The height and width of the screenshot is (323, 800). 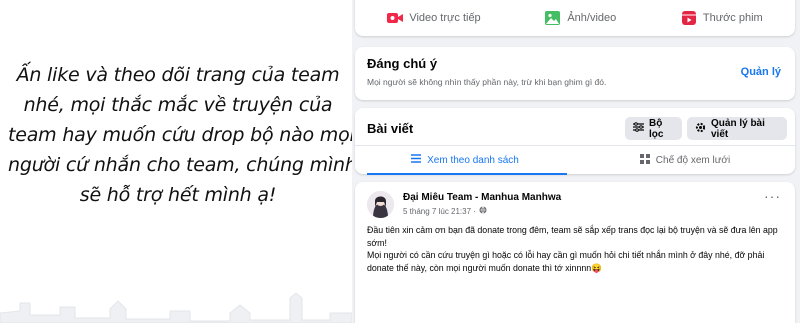 What do you see at coordinates (700, 129) in the screenshot?
I see `gear-icon` at bounding box center [700, 129].